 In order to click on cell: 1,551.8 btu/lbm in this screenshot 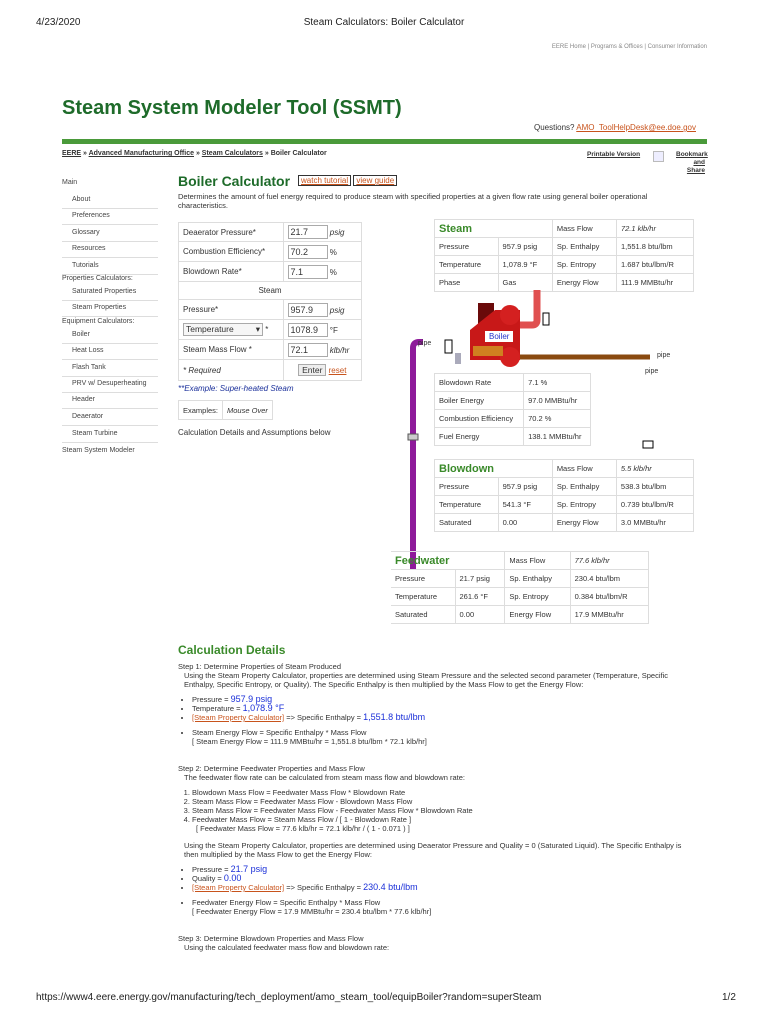, I will do `click(655, 246)`.